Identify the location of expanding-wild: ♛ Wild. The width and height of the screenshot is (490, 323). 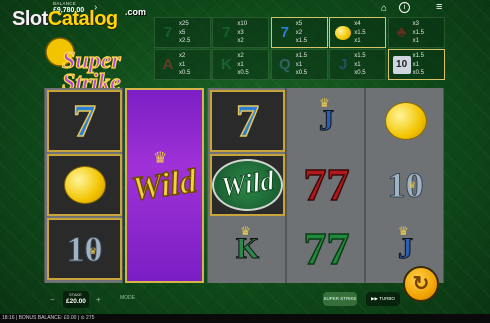
(164, 185).